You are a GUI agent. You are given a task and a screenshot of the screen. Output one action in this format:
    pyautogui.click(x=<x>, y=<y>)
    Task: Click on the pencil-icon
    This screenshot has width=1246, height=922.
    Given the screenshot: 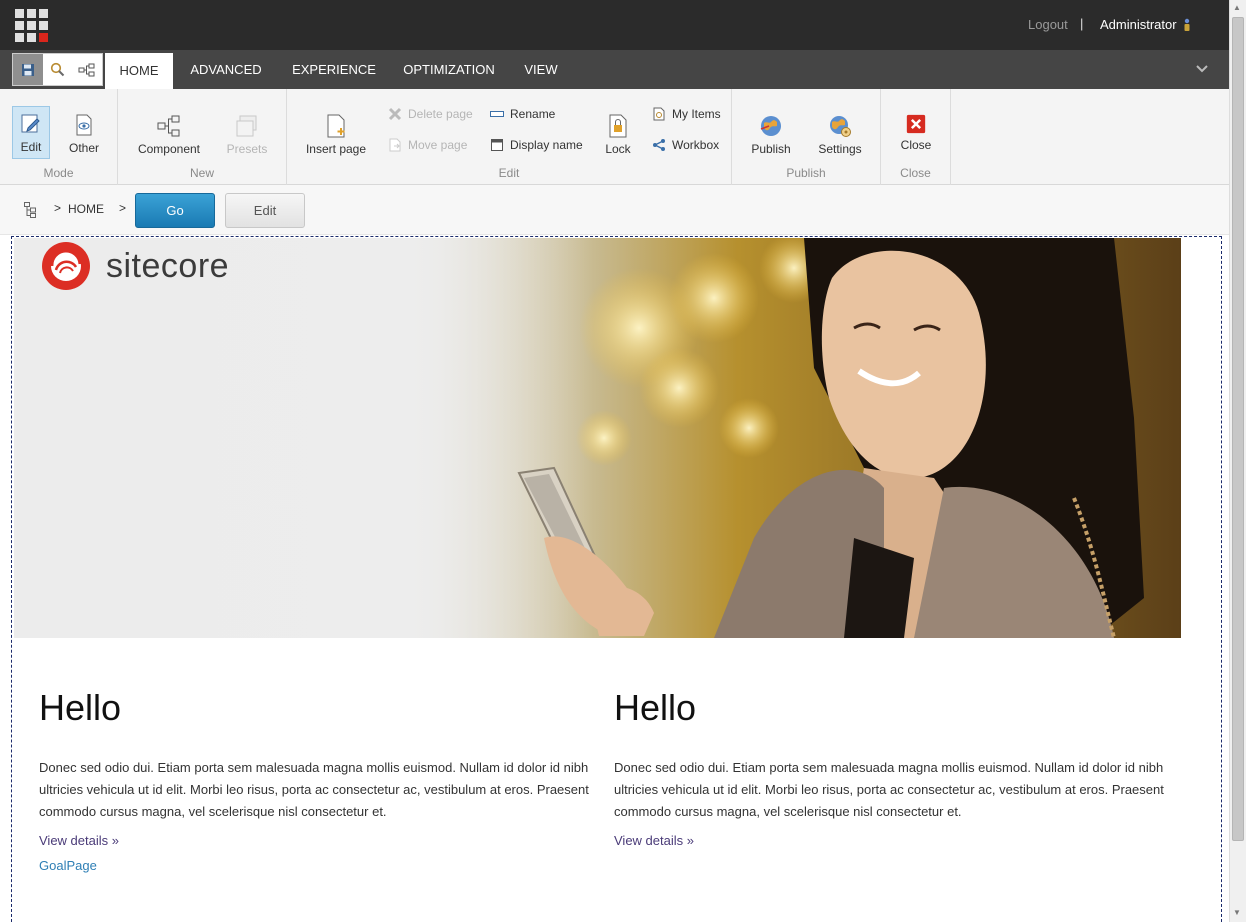 What is the action you would take?
    pyautogui.click(x=30, y=123)
    